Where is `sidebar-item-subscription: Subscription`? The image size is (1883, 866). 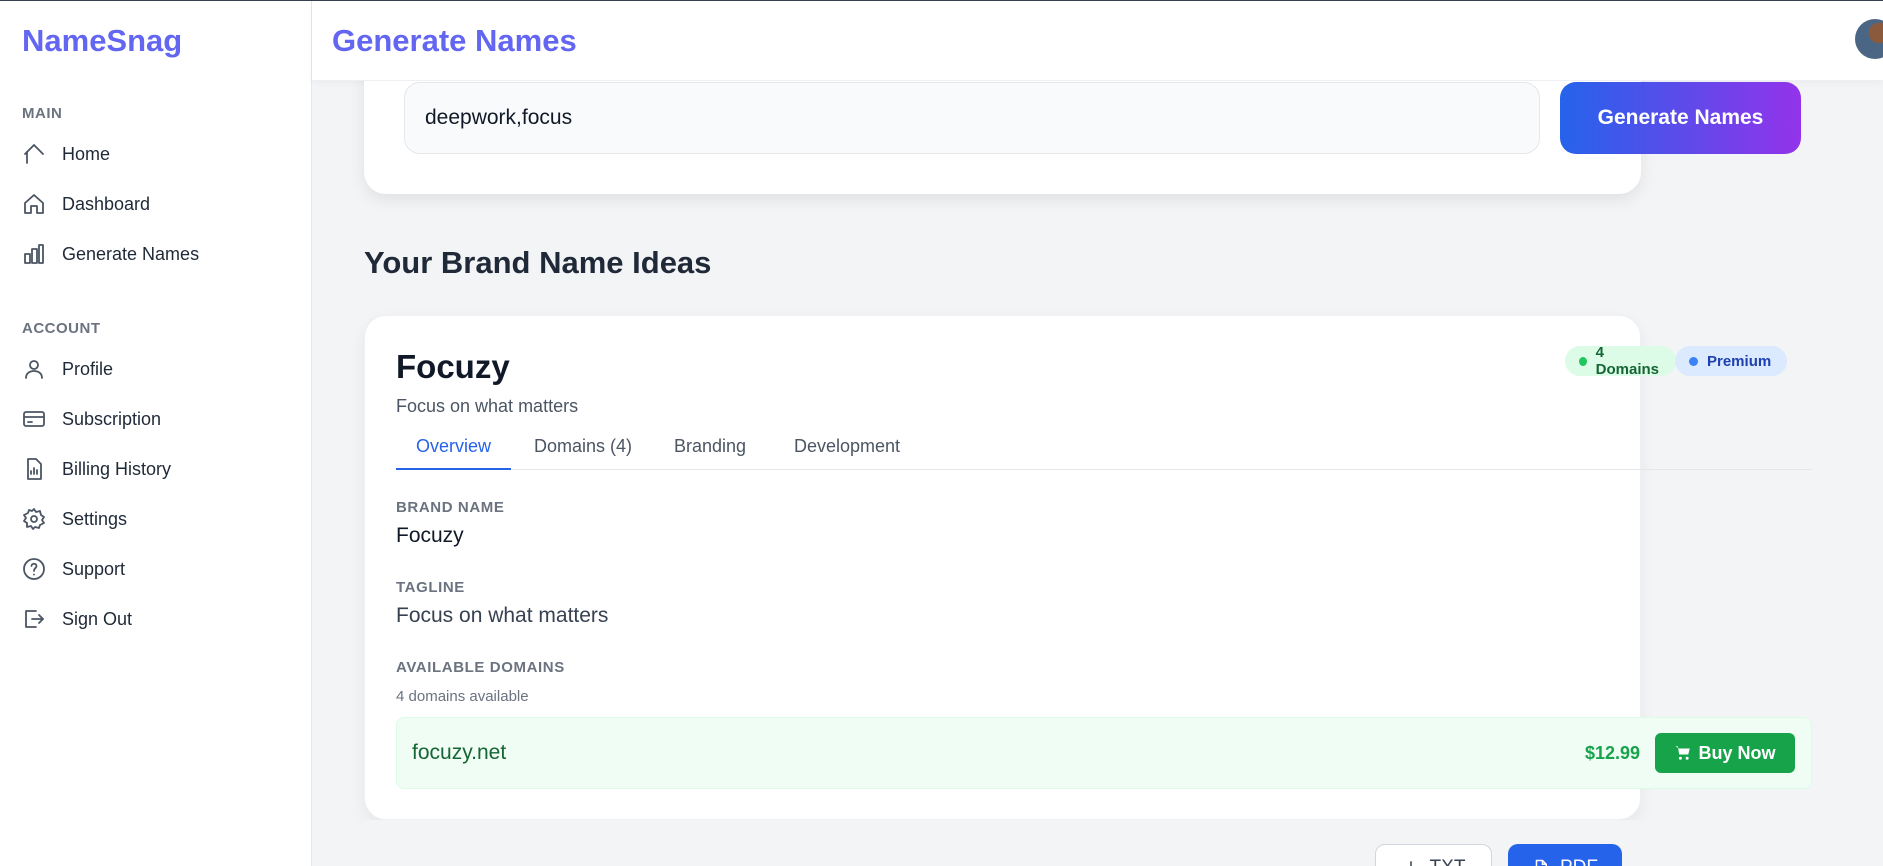 sidebar-item-subscription: Subscription is located at coordinates (156, 419).